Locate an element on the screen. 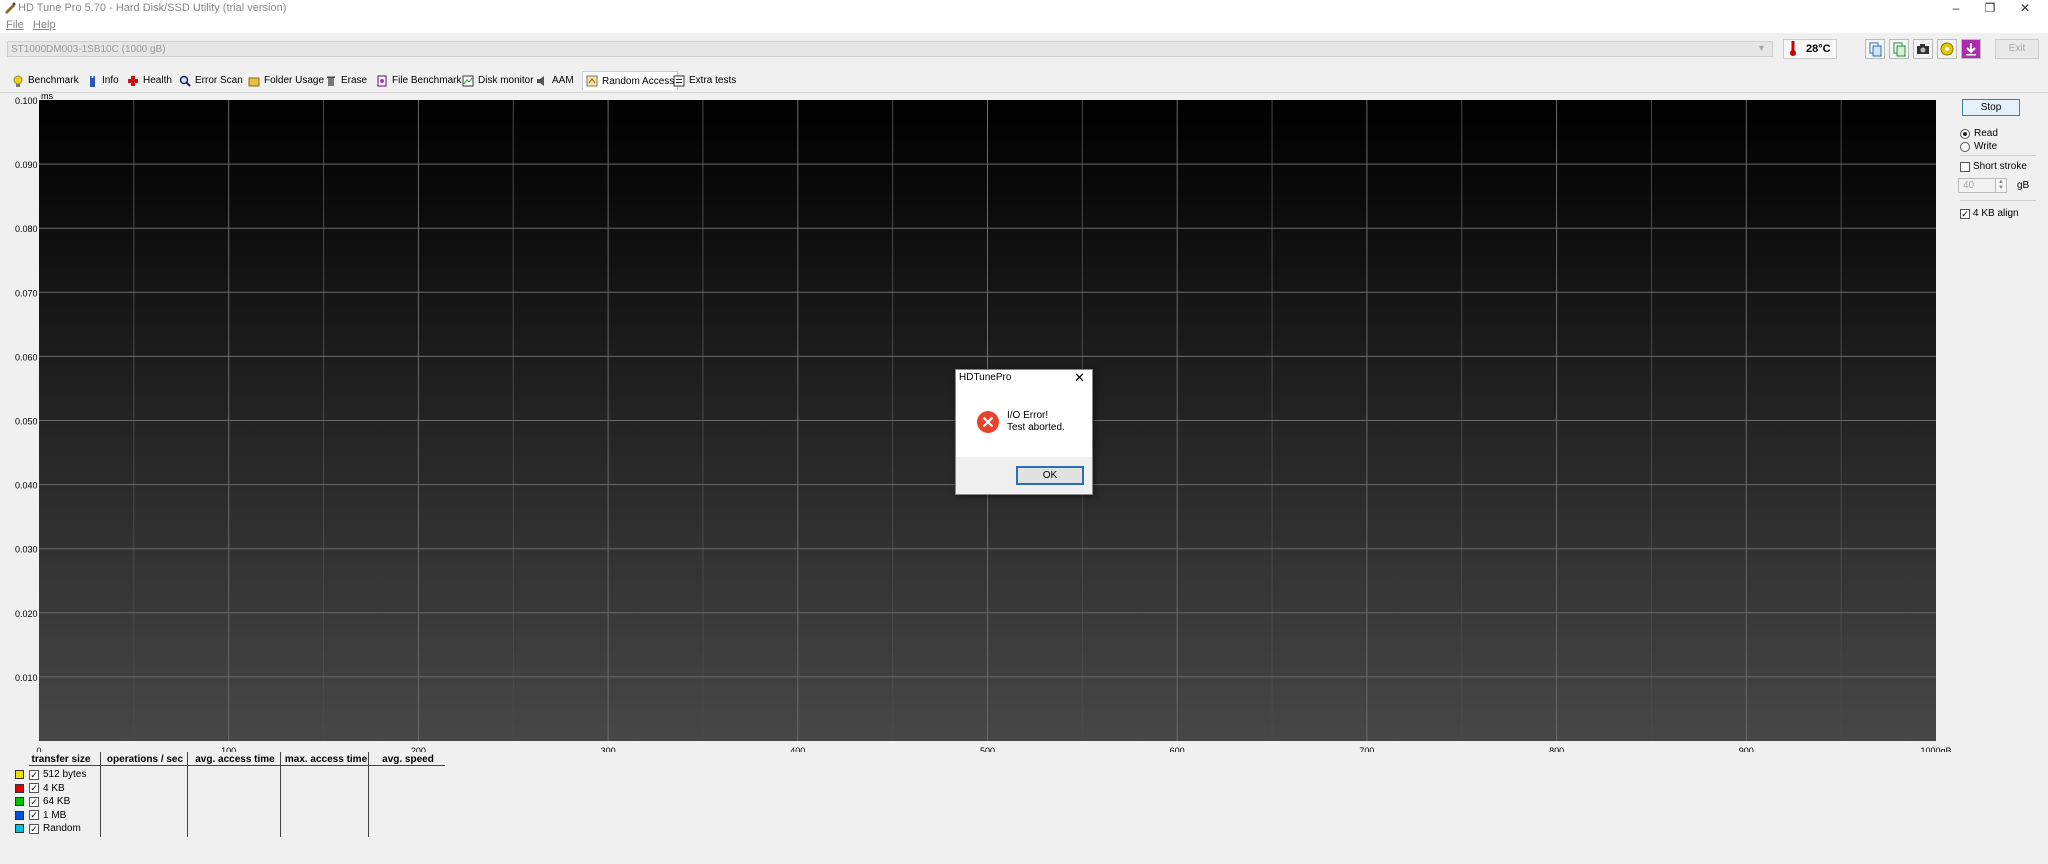  restore-button: ❐ is located at coordinates (1990, 8).